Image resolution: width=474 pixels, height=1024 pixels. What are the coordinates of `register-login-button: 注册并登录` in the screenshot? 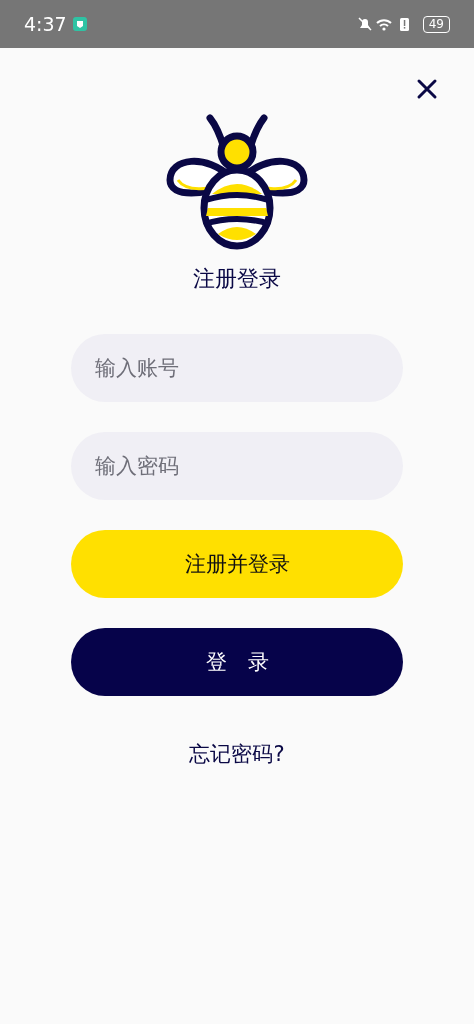 It's located at (237, 564).